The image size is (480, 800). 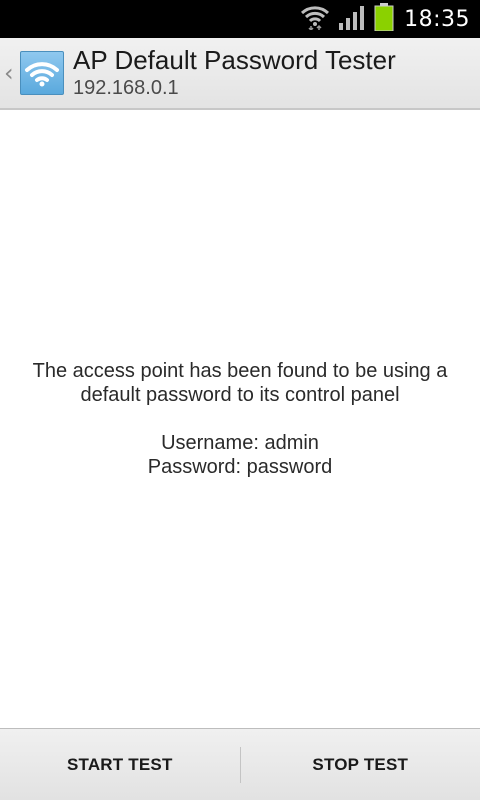 I want to click on battery-icon, so click(x=384, y=19).